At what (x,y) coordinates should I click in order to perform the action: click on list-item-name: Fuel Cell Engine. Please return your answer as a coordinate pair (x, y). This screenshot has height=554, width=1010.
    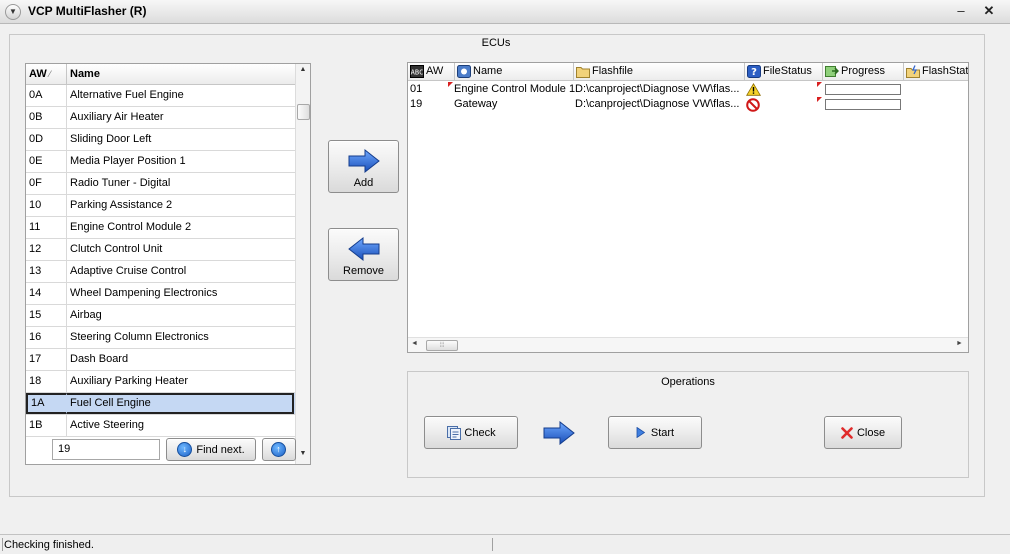
    Looking at the image, I should click on (180, 403).